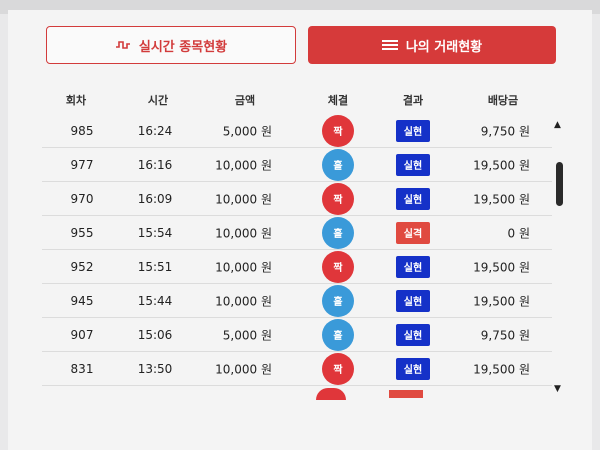  I want to click on table-row: 831 13:50 10,000 원 짝 실현 19,500 원, so click(297, 369).